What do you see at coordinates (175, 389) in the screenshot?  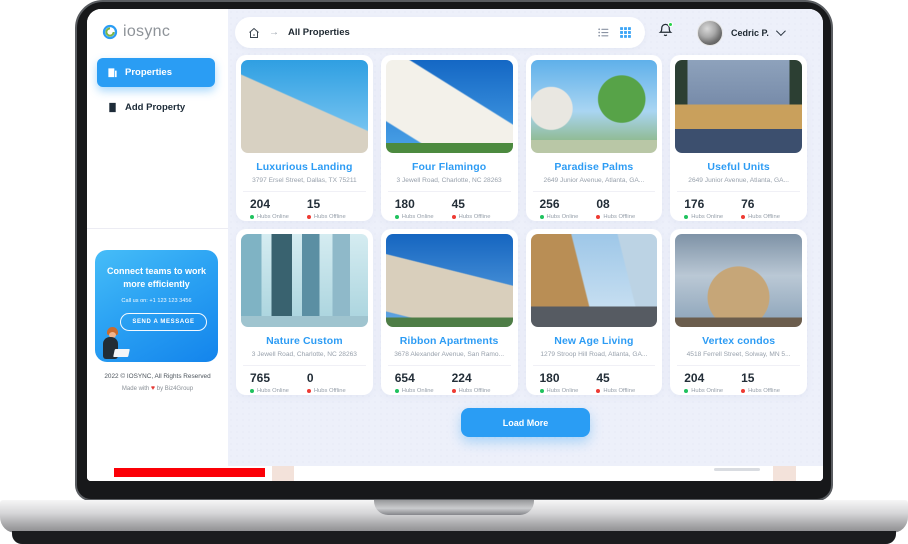 I see `made-by-text: by Biz4Group` at bounding box center [175, 389].